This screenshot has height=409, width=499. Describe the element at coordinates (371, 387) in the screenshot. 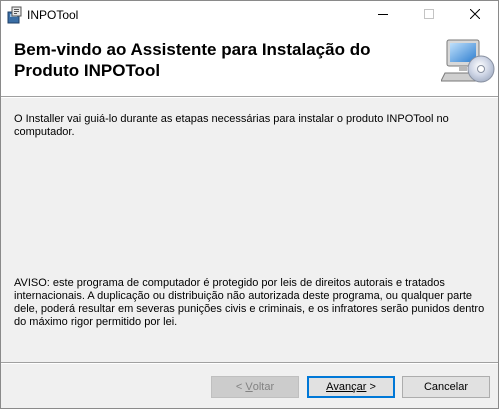

I see `next-button-suffix: >` at that location.